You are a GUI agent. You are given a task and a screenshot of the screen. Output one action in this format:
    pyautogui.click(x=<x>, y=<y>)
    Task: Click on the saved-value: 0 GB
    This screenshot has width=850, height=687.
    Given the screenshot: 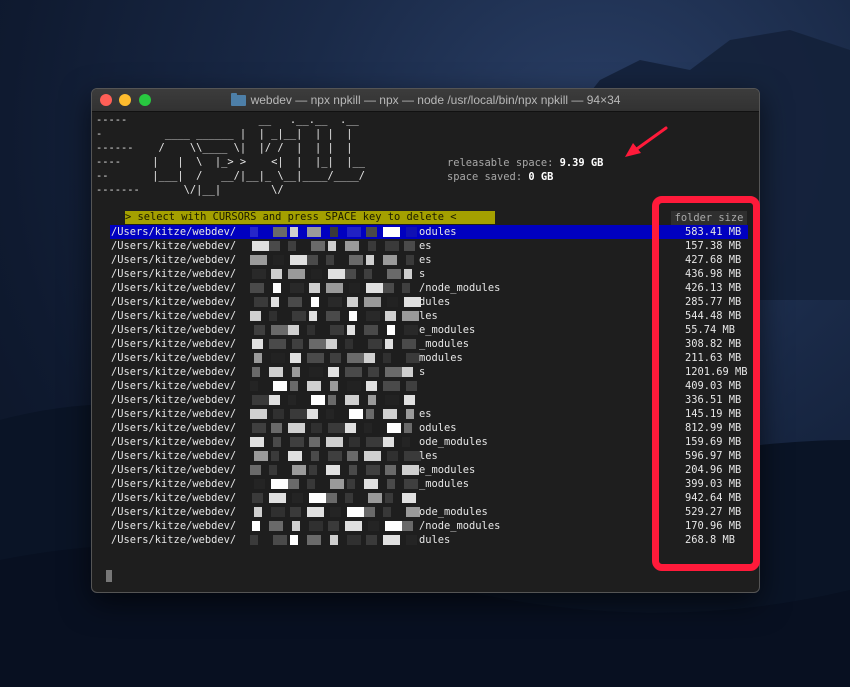 What is the action you would take?
    pyautogui.click(x=541, y=177)
    